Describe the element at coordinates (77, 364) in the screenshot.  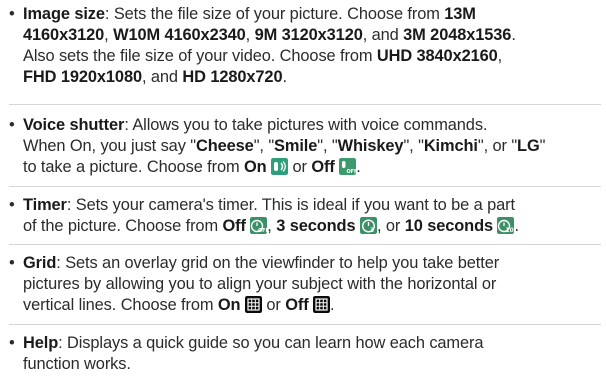
I see `description-text: function works.` at that location.